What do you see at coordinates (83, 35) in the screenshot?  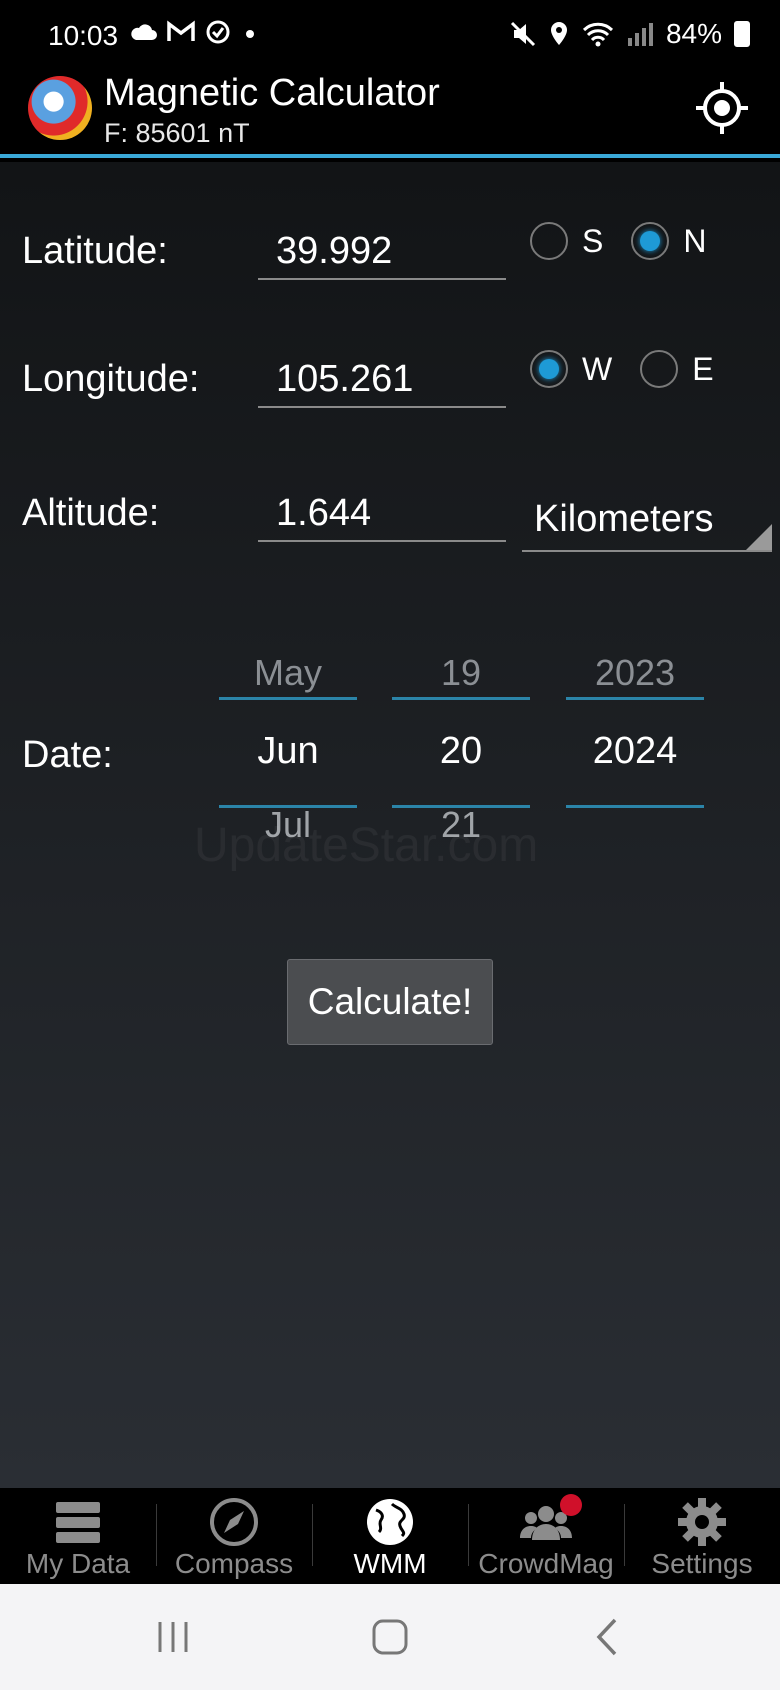 I see `status-time: 10:03` at bounding box center [83, 35].